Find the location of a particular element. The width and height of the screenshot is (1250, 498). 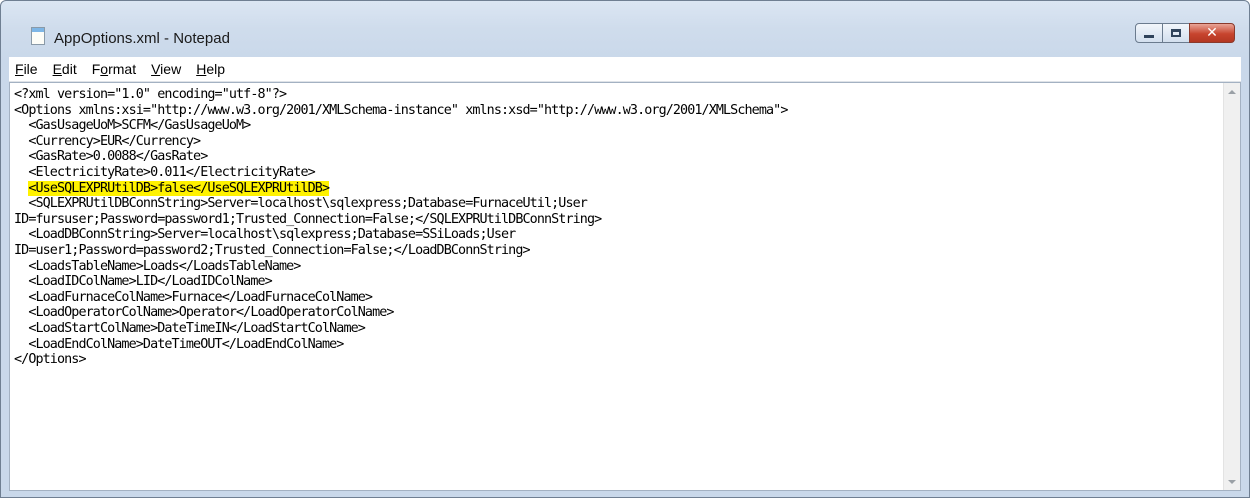

chevron-down-icon is located at coordinates (1232, 481).